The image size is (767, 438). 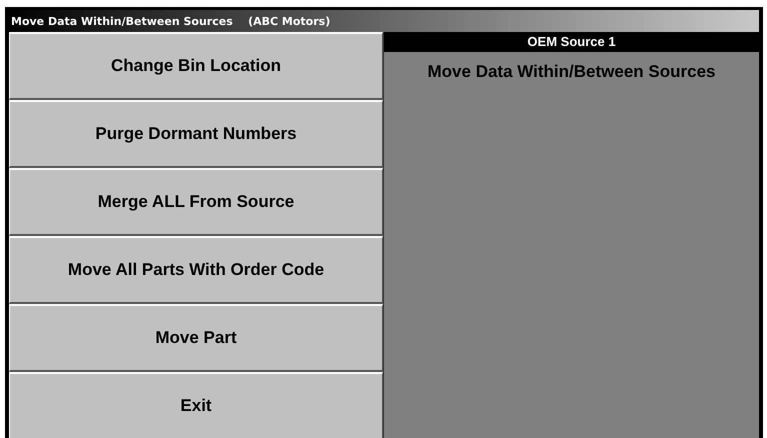 I want to click on panel-heading: Move Data Within/Between Sources, so click(x=571, y=71).